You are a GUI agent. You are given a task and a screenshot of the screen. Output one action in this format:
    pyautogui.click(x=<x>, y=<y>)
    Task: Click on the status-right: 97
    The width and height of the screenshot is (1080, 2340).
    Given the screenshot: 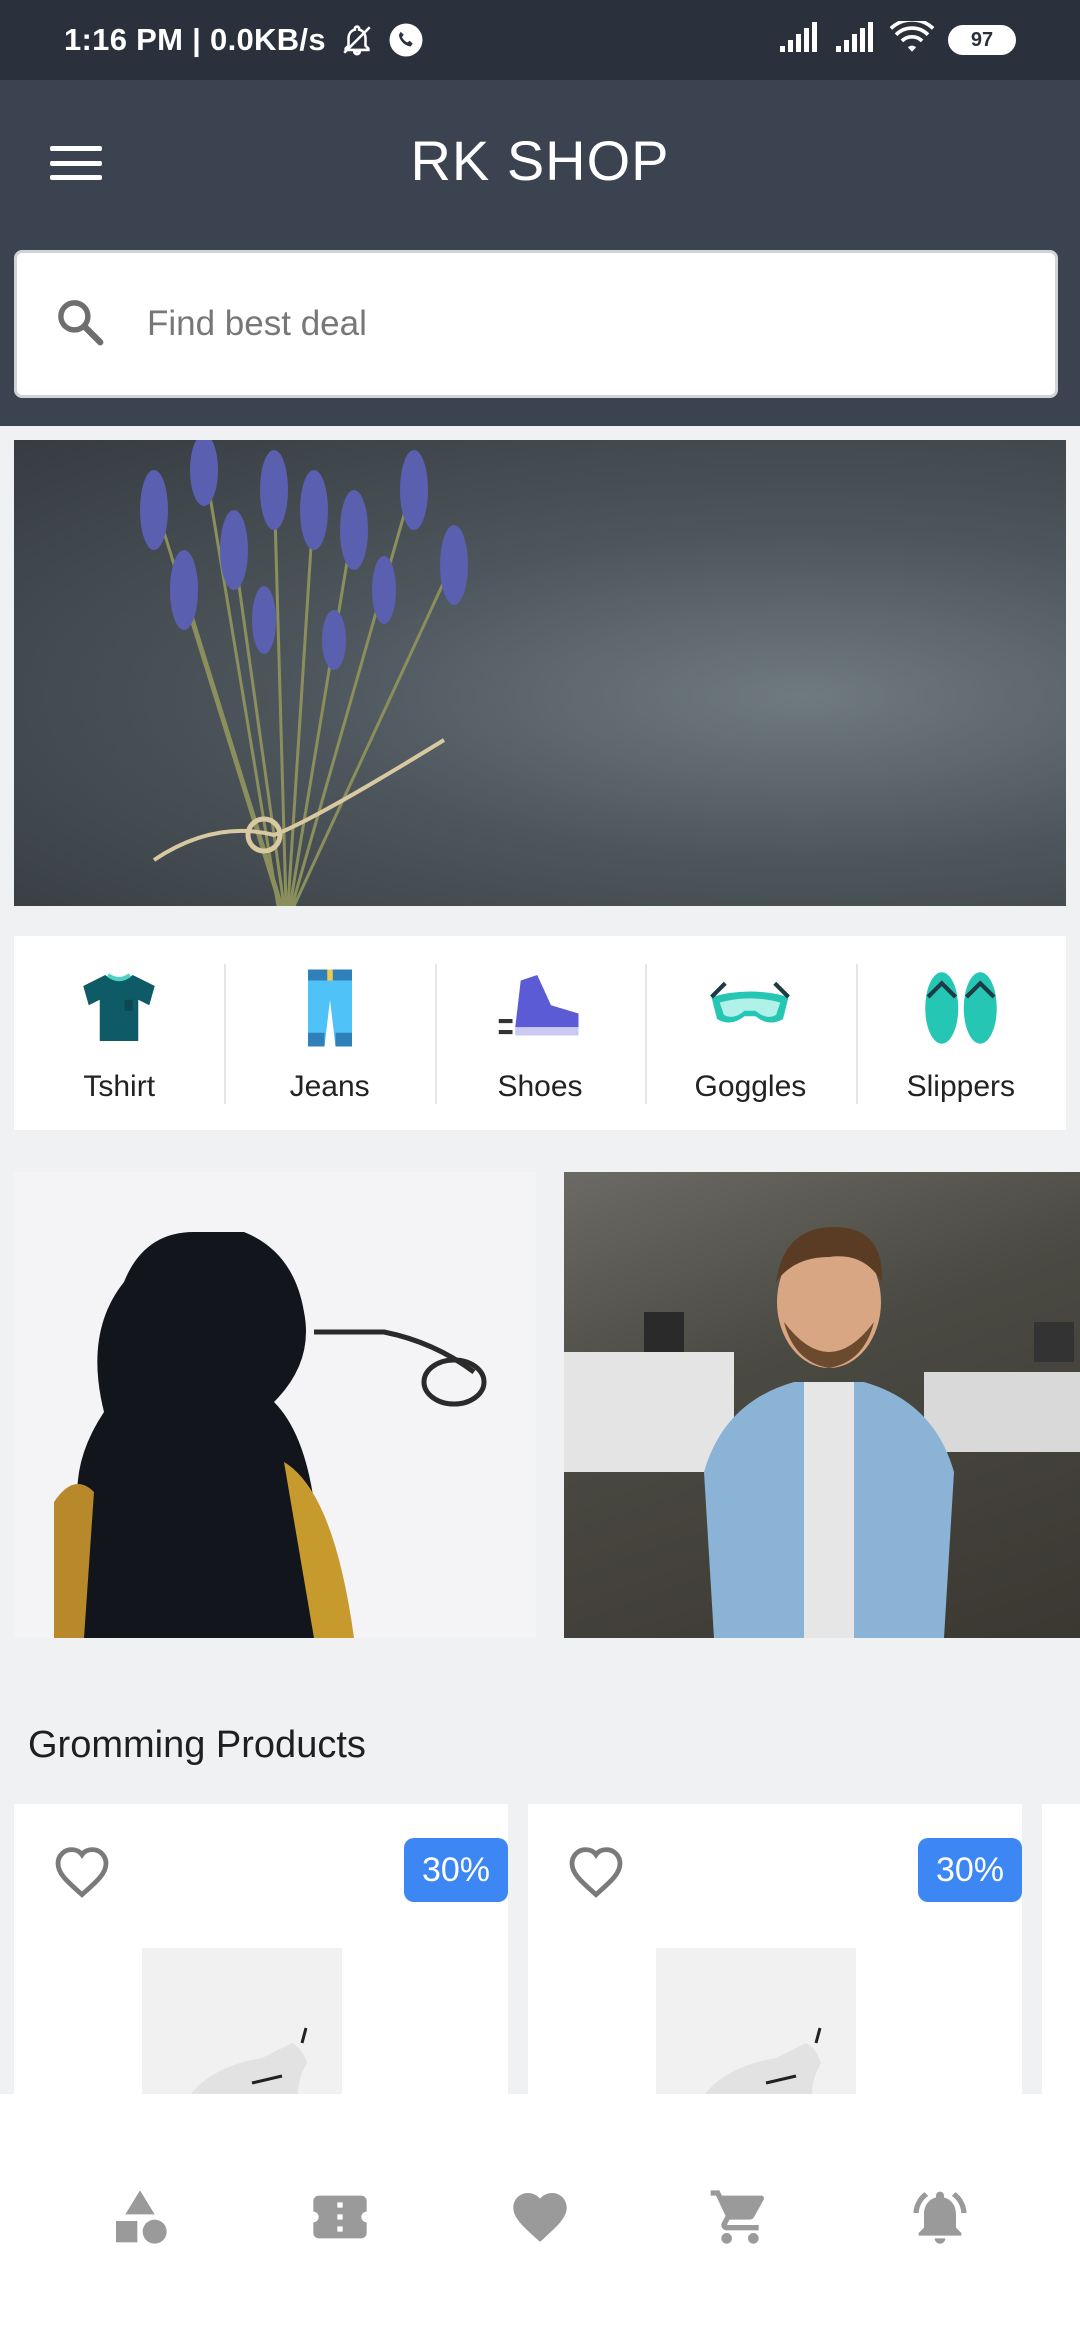 What is the action you would take?
    pyautogui.click(x=897, y=38)
    